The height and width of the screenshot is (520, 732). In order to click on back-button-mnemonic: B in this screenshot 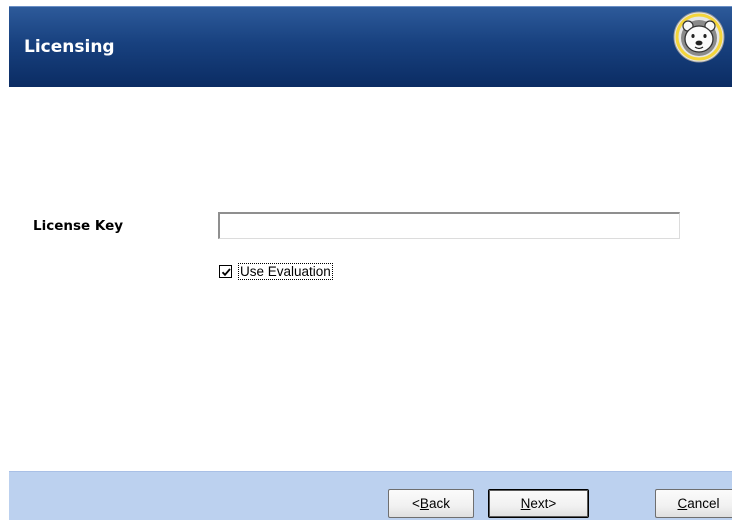, I will do `click(424, 503)`.